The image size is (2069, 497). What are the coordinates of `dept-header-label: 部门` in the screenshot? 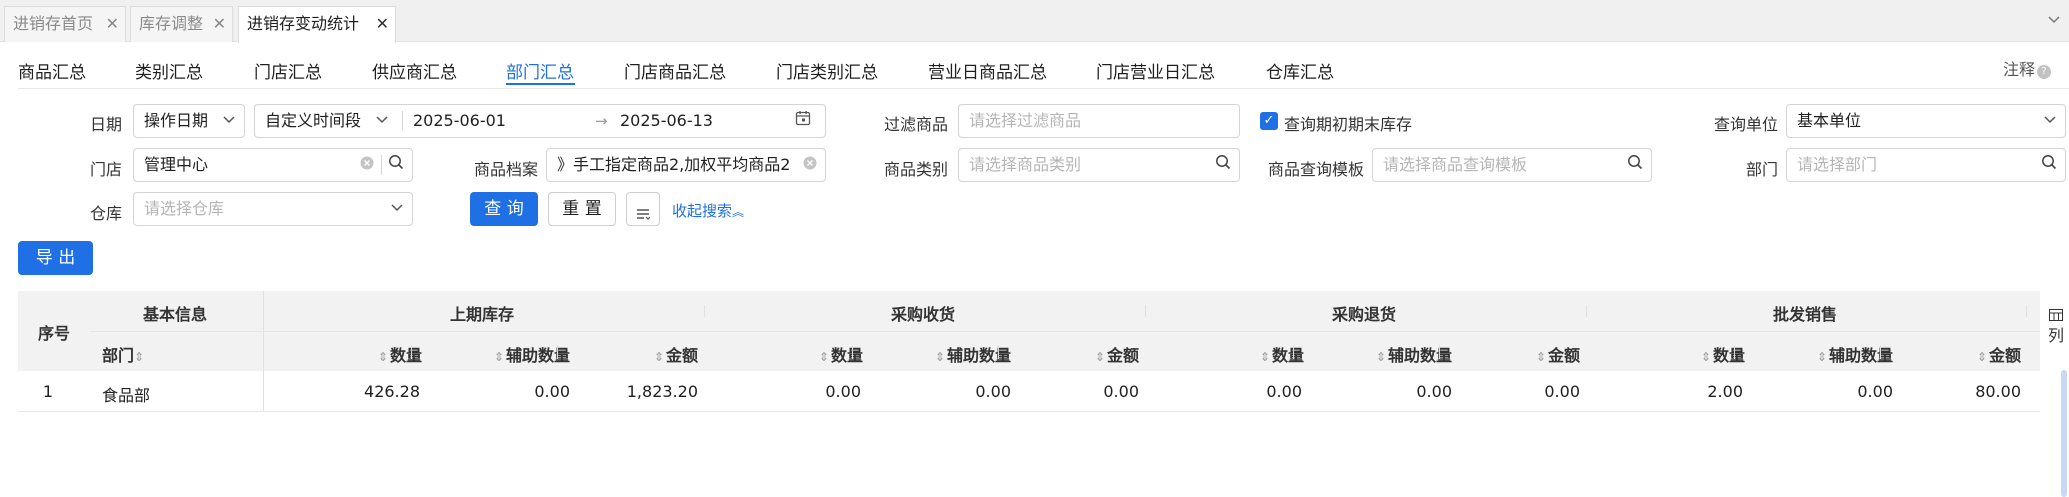 It's located at (118, 355).